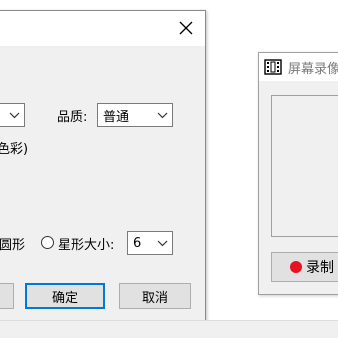 The width and height of the screenshot is (338, 338). What do you see at coordinates (12, 243) in the screenshot?
I see `circle-radio-label: 圆形` at bounding box center [12, 243].